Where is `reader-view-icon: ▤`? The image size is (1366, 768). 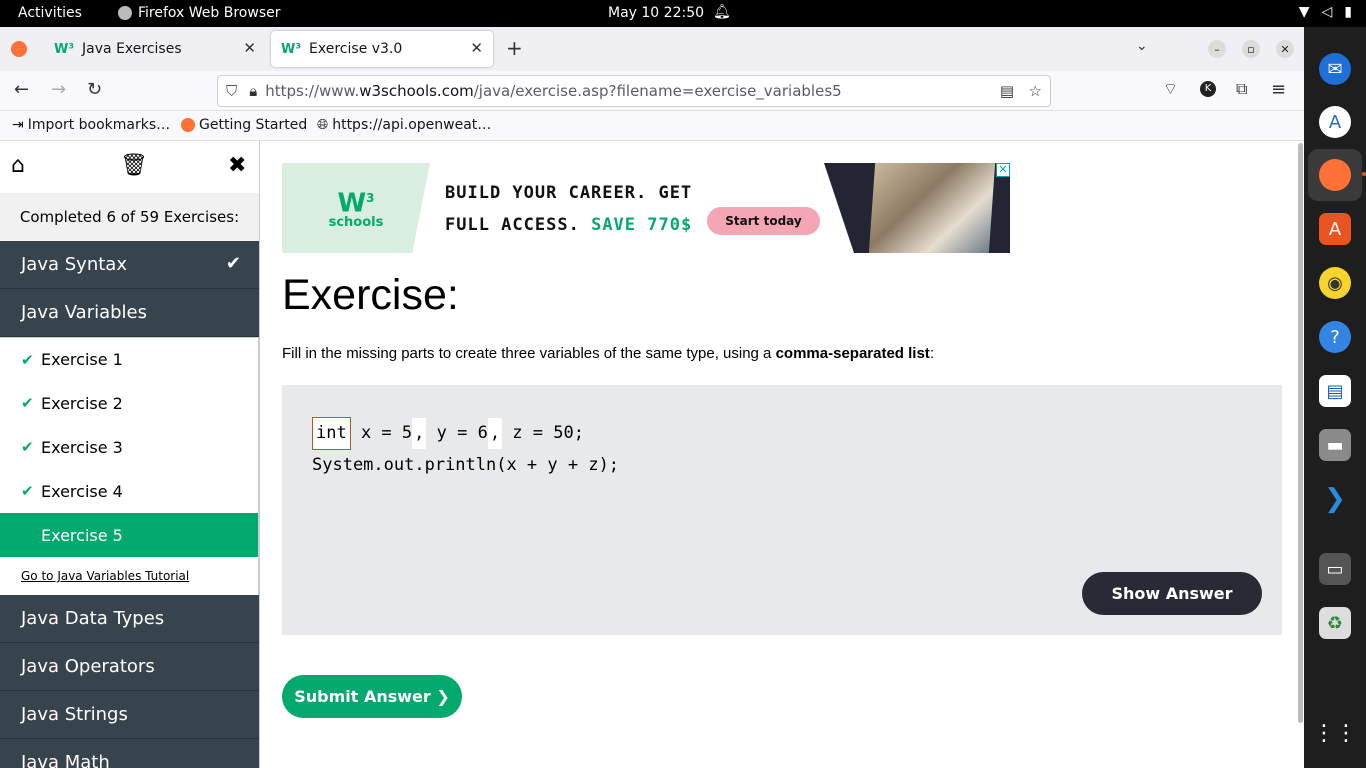
reader-view-icon: ▤ is located at coordinates (1007, 91).